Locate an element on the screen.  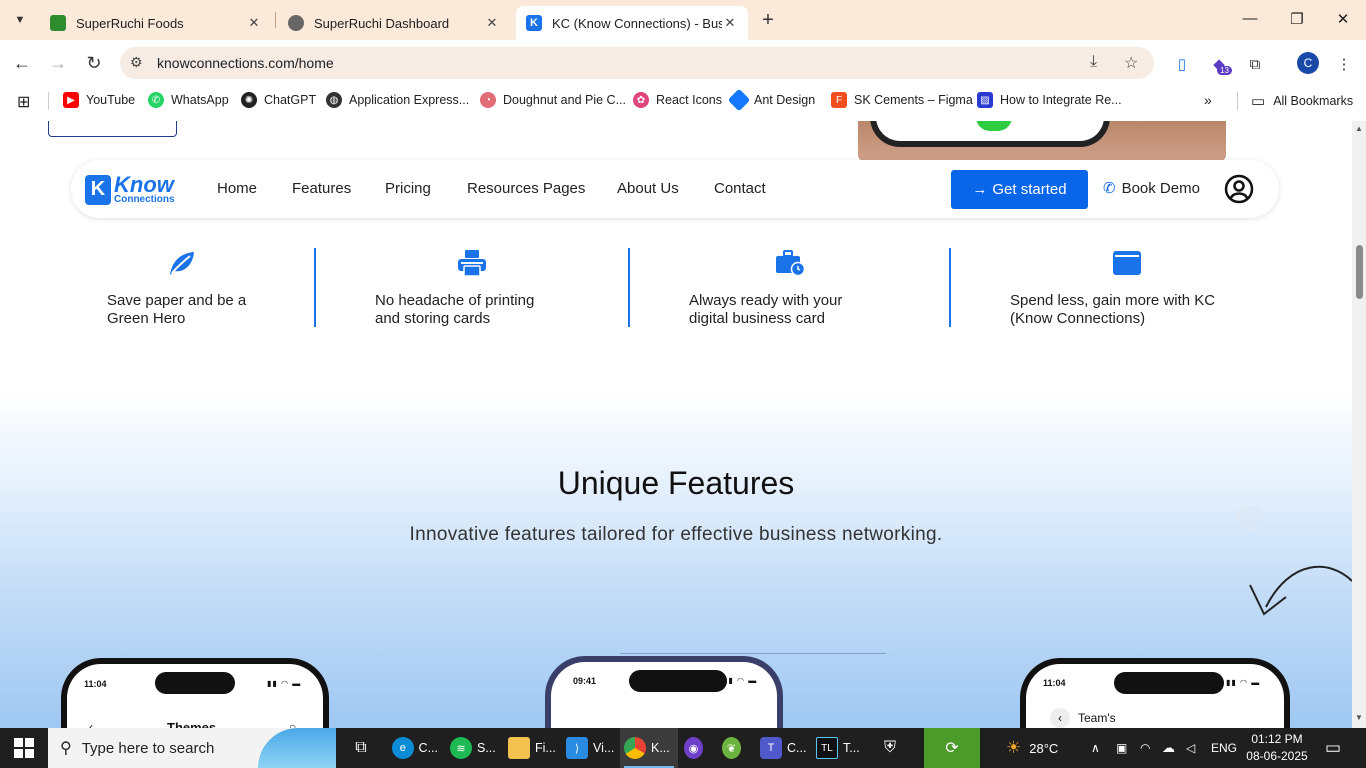
wifi-icon: ◠ is located at coordinates (1145, 748).